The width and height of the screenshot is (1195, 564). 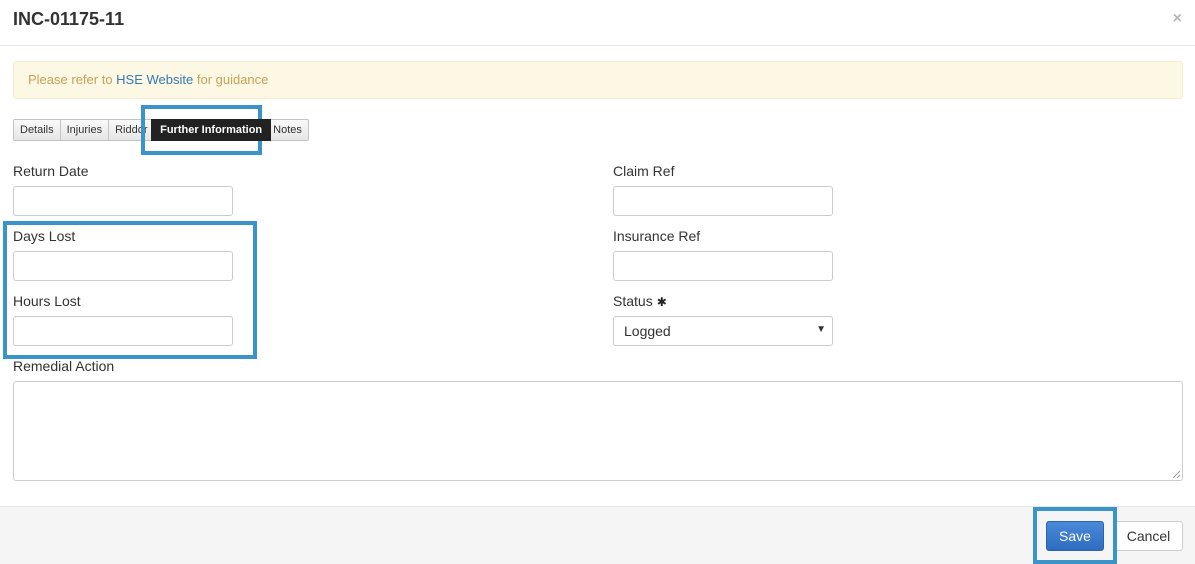 What do you see at coordinates (598, 80) in the screenshot?
I see `guidance-alert: Please refer to HSE Website for guidance` at bounding box center [598, 80].